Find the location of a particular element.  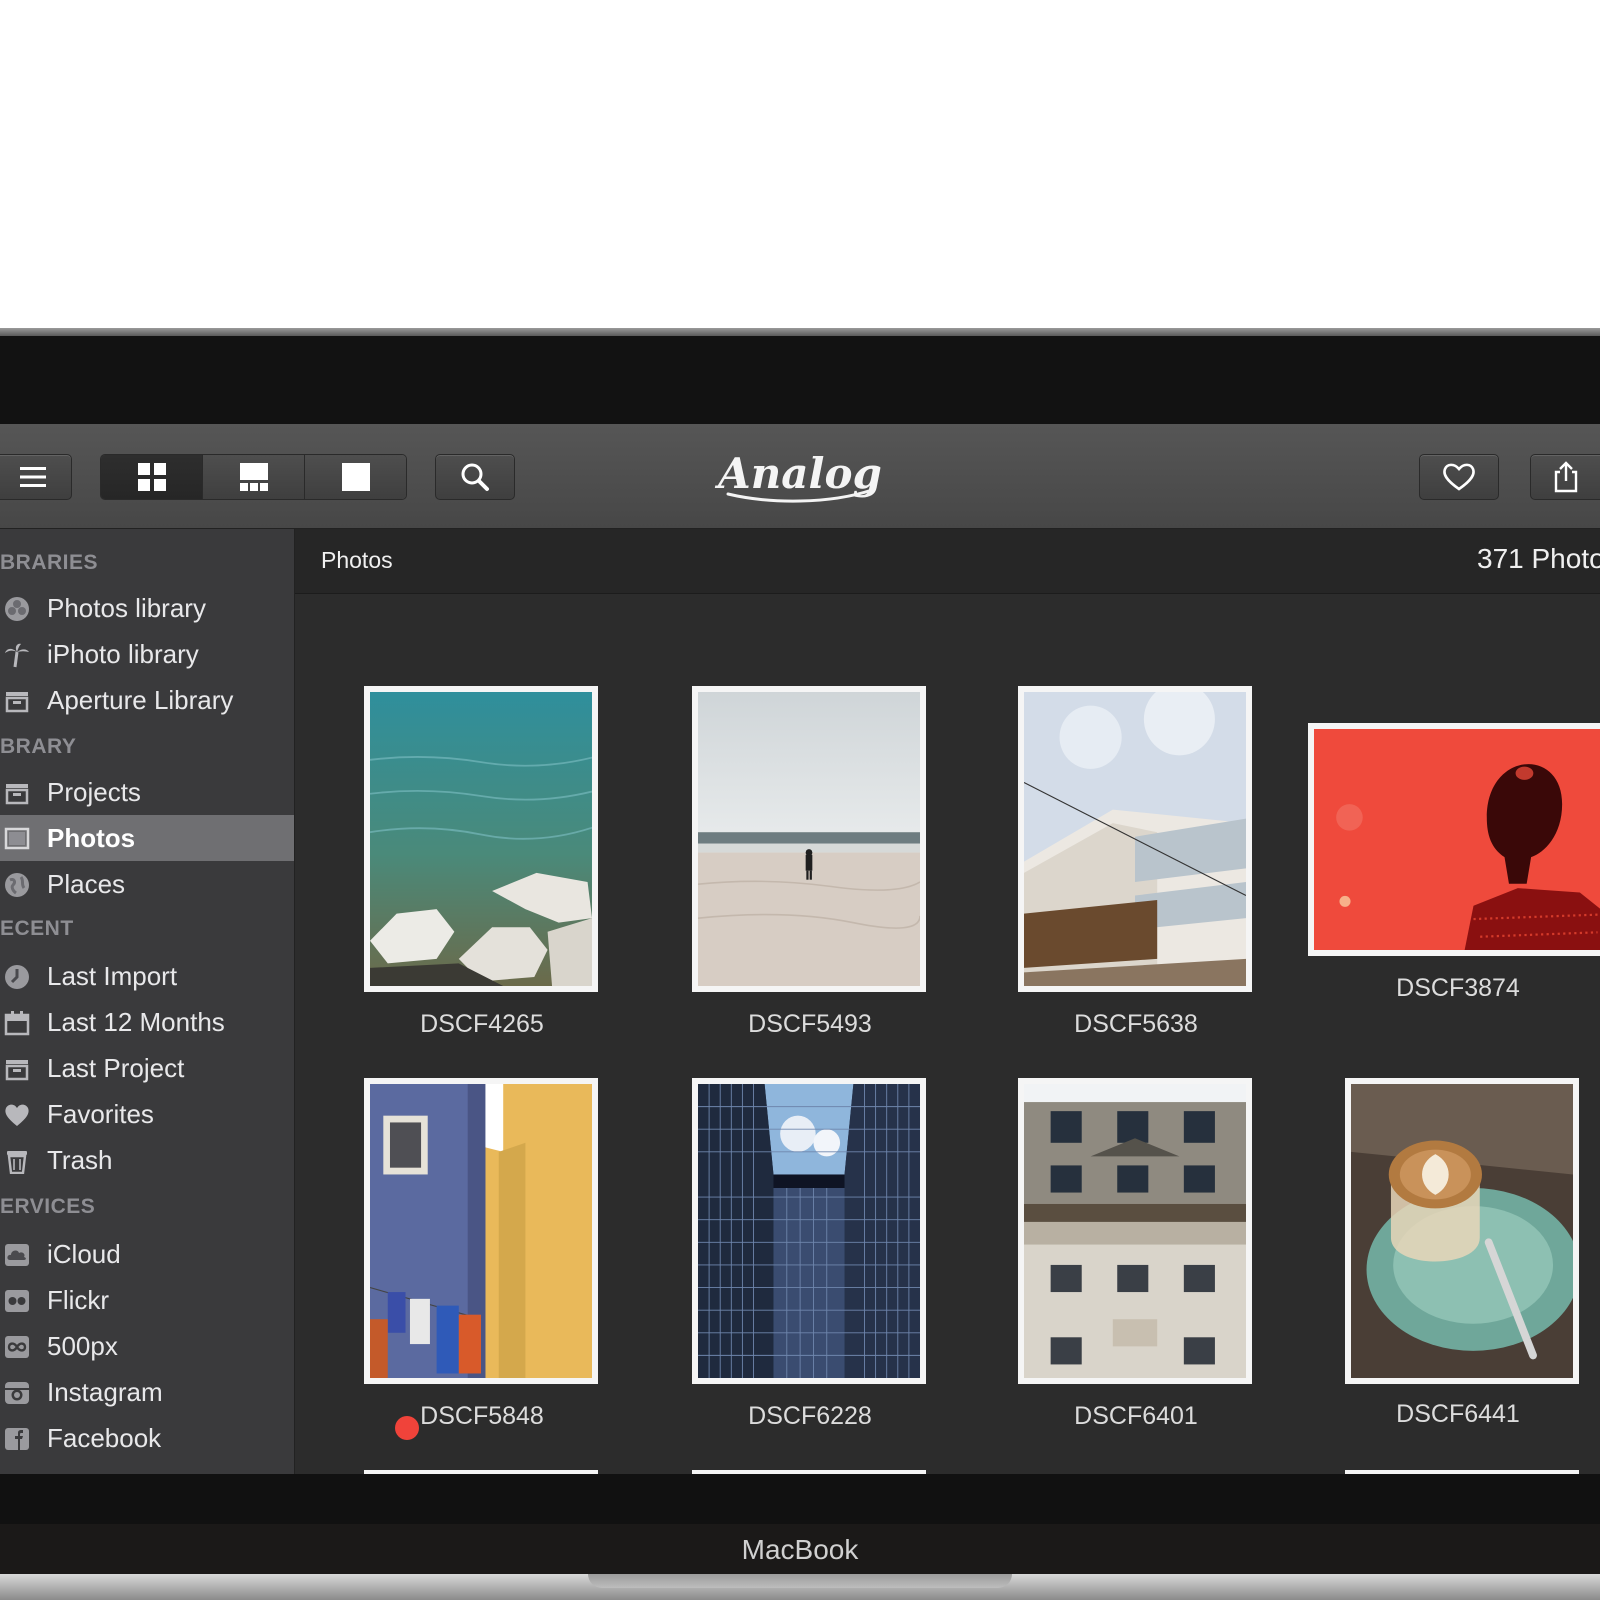

laptop-hinge-notch is located at coordinates (800, 1581).